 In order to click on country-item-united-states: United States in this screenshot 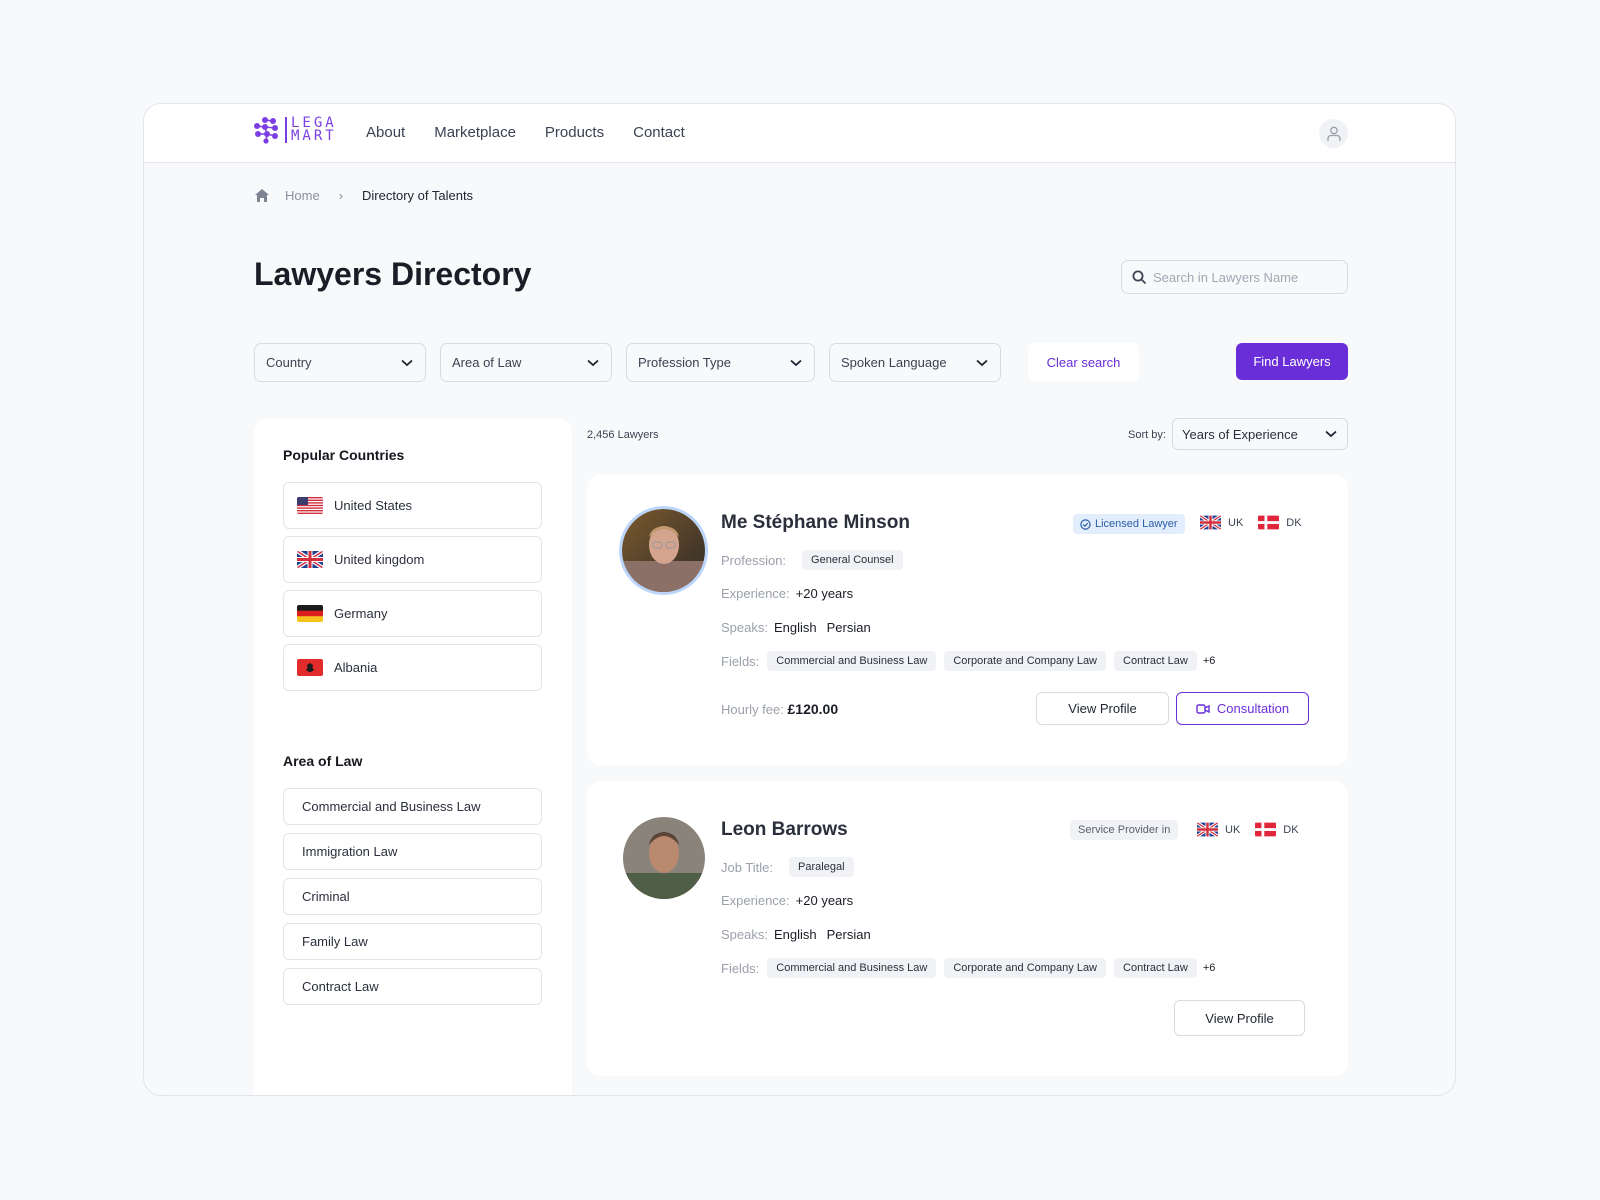, I will do `click(412, 505)`.